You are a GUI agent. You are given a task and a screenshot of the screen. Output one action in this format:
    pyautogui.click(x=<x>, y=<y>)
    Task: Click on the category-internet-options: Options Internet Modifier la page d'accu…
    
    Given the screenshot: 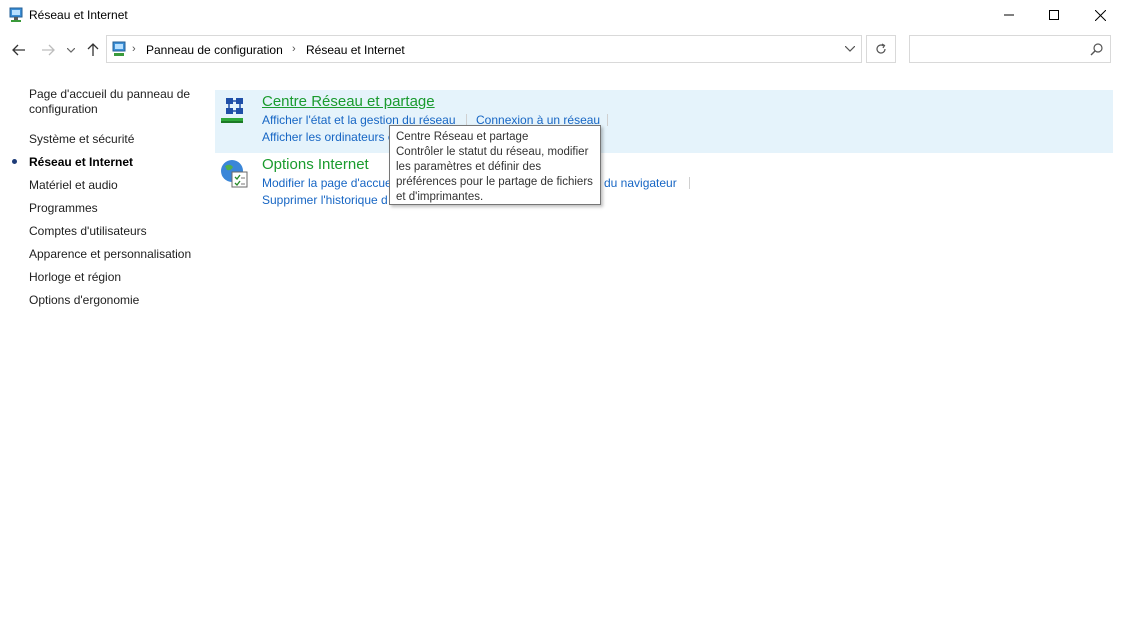 What is the action you would take?
    pyautogui.click(x=664, y=183)
    